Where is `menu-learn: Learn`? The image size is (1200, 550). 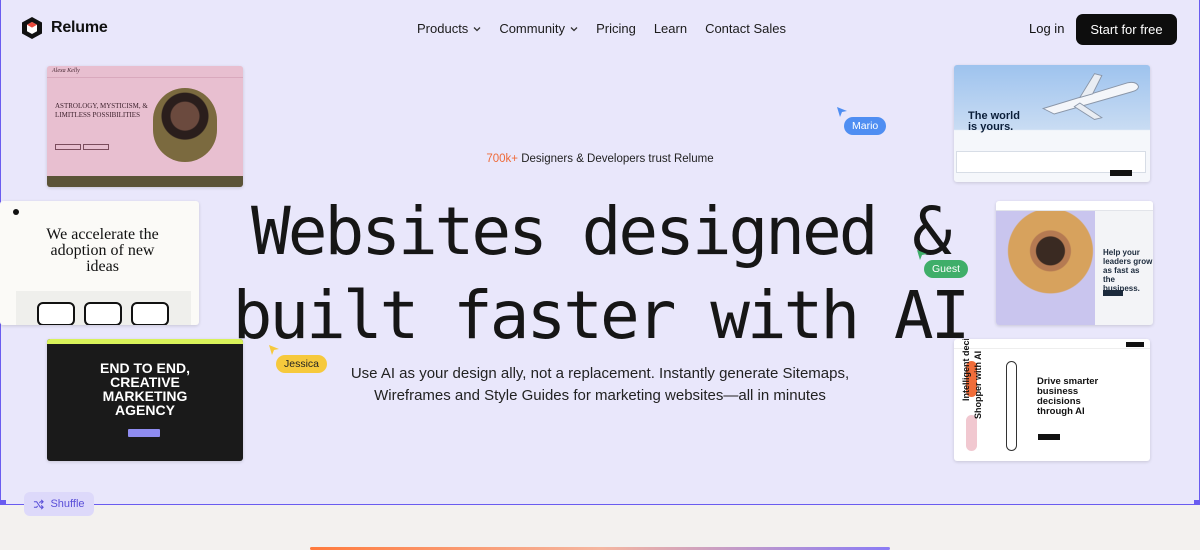
menu-learn: Learn is located at coordinates (670, 28).